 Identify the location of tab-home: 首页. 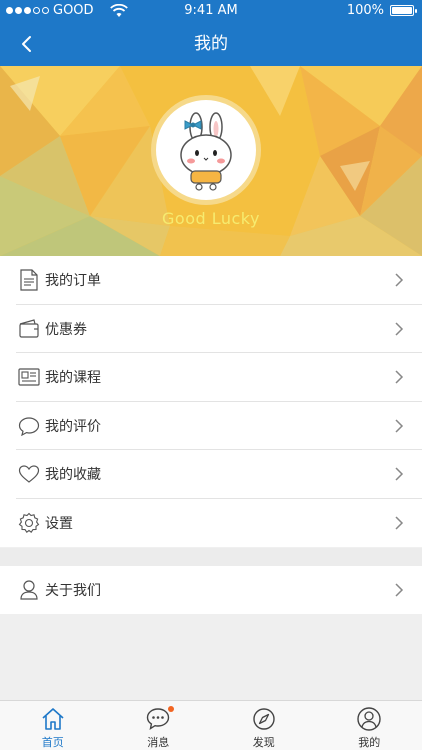
(53, 725).